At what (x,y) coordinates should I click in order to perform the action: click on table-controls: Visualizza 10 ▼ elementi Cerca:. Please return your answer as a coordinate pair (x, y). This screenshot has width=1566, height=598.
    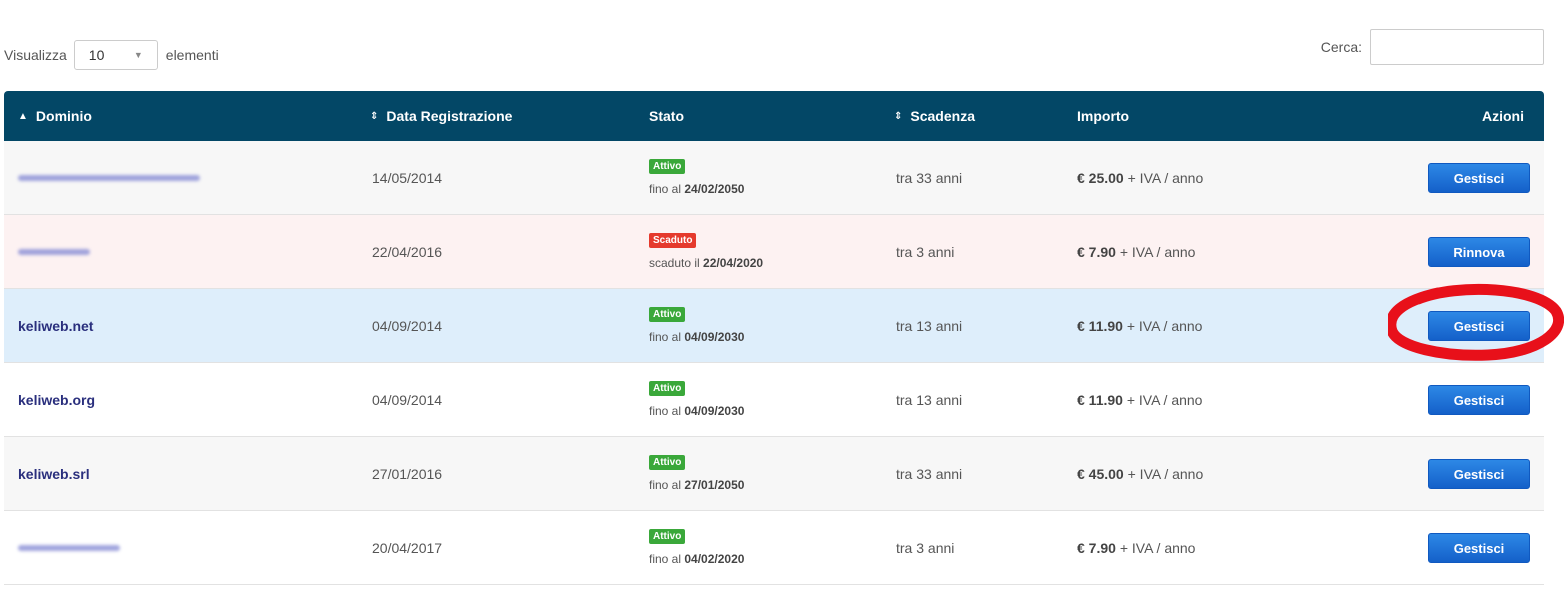
    Looking at the image, I should click on (774, 51).